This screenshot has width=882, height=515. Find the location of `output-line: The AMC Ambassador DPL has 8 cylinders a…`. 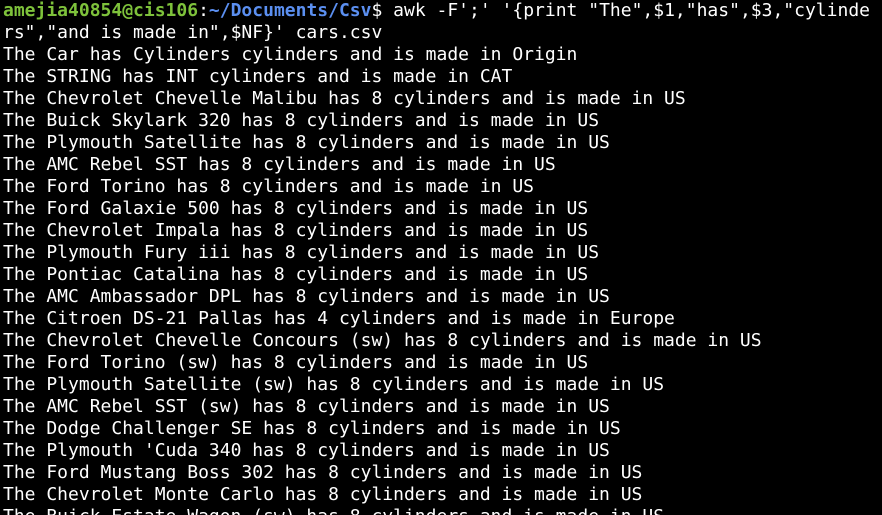

output-line: The AMC Ambassador DPL has 8 cylinders a… is located at coordinates (306, 296).